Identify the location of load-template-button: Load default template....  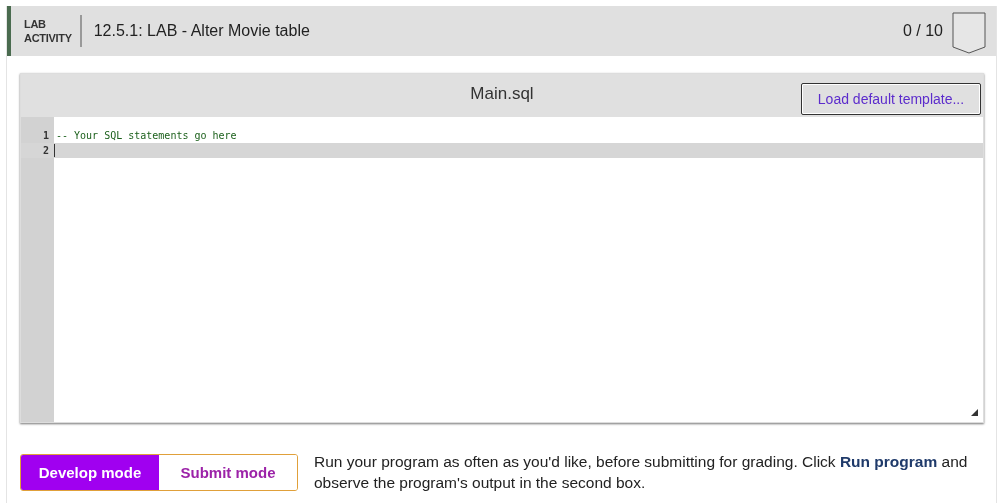
(891, 99).